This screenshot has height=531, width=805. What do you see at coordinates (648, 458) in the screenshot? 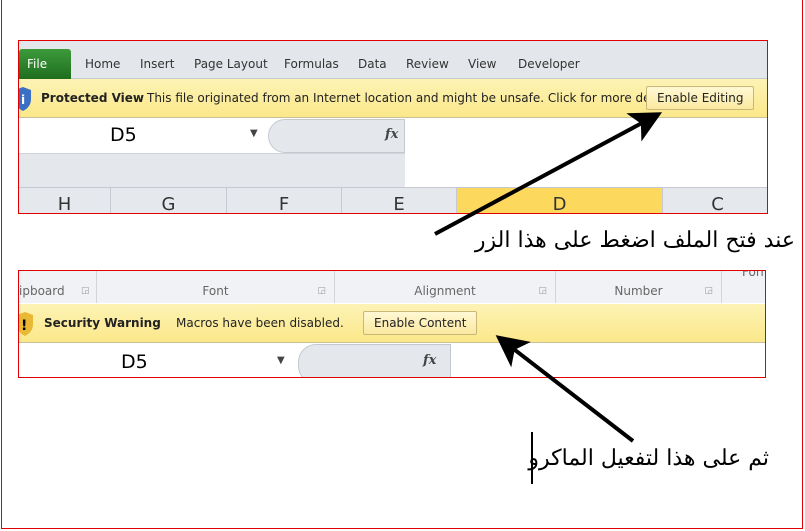
I see `annotation-second: ثم على هذا لتفعيل الماكرو` at bounding box center [648, 458].